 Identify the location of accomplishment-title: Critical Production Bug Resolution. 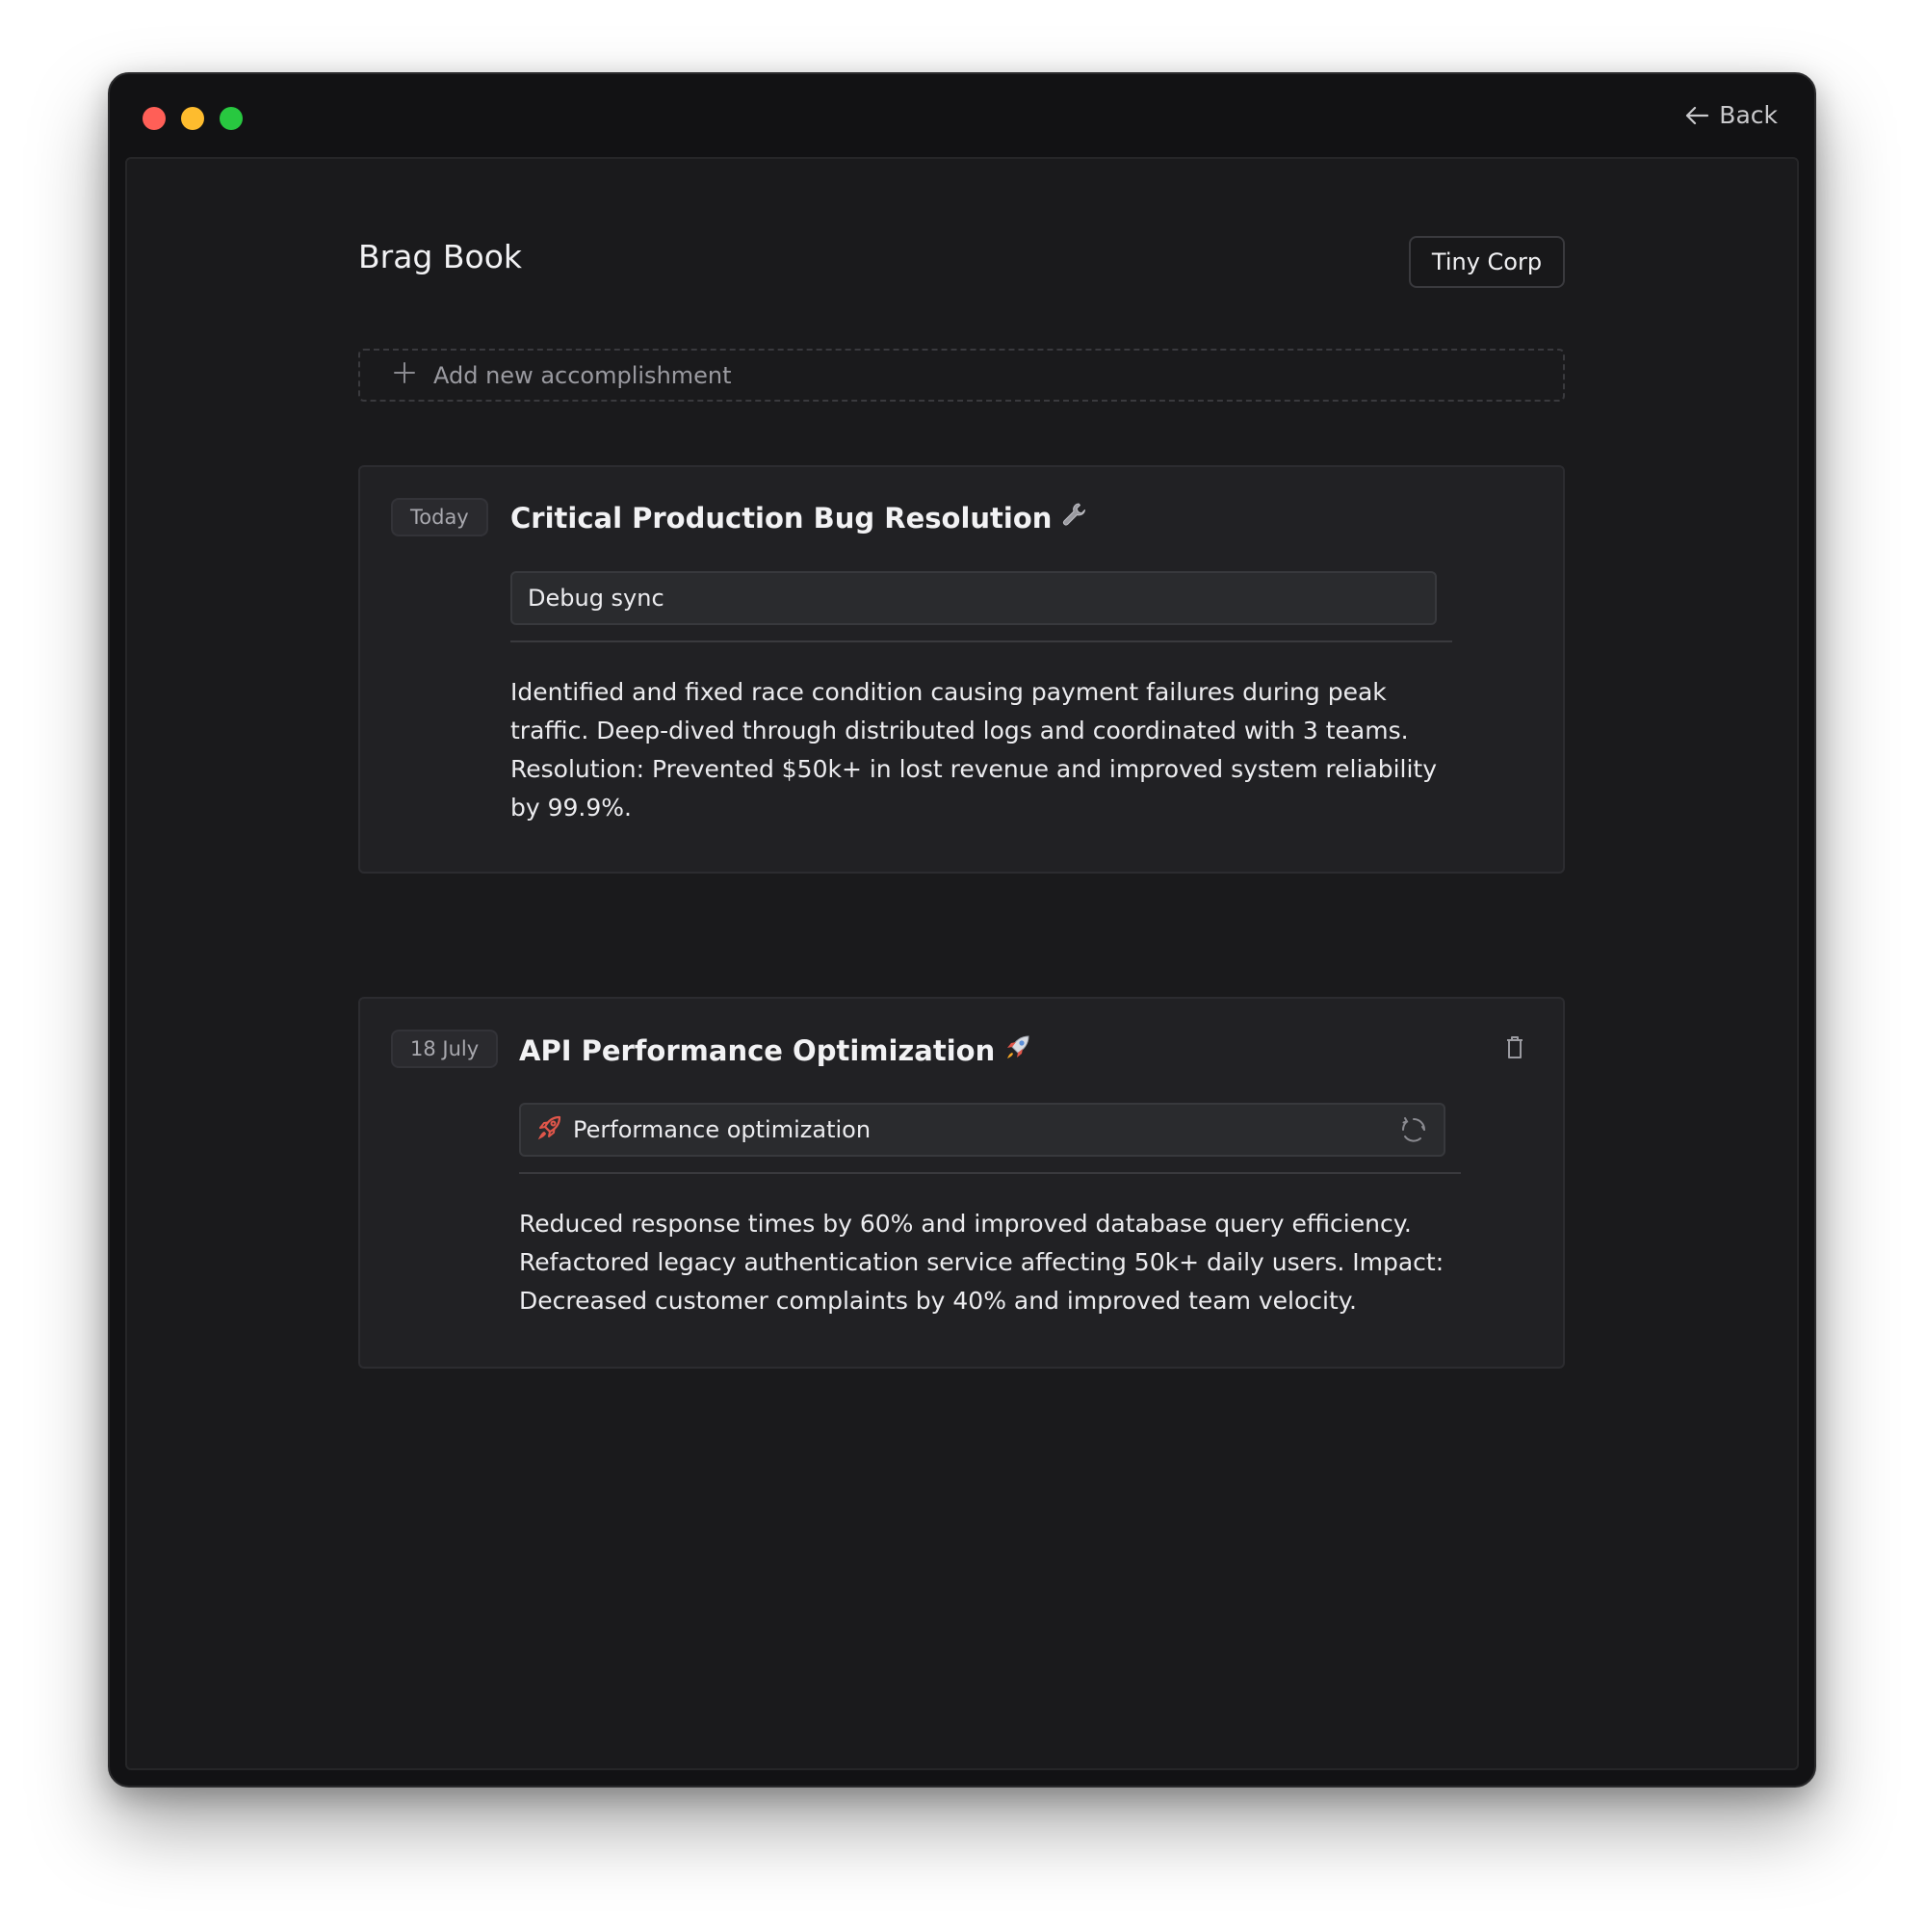
(799, 517).